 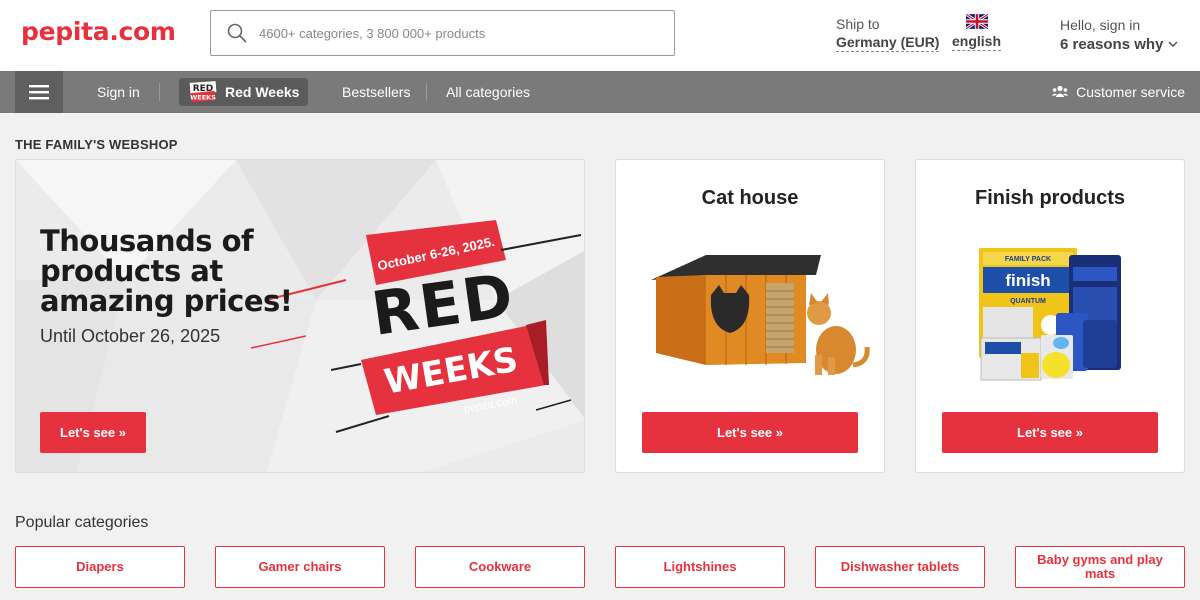 I want to click on search-box, so click(x=442, y=33).